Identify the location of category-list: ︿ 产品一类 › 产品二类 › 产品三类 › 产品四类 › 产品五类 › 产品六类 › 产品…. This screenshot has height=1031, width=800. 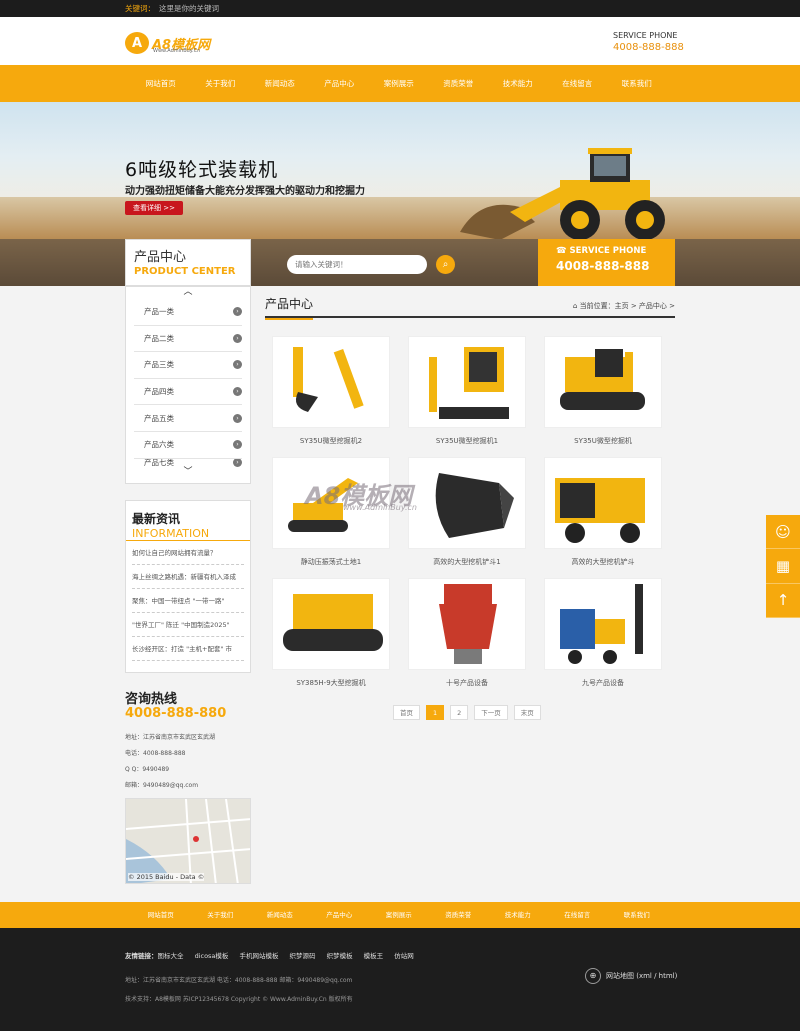
(188, 385).